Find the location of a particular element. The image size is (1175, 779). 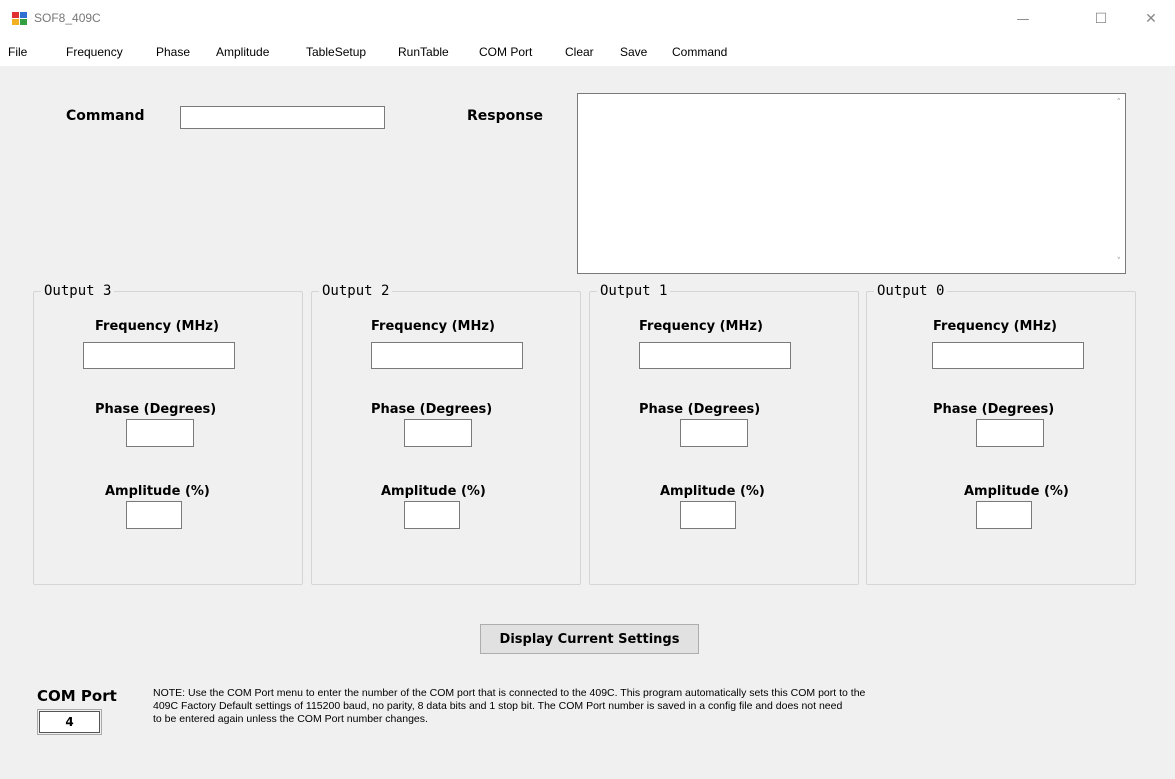

output-2-amplitude-label: Amplitude (%) is located at coordinates (433, 491).